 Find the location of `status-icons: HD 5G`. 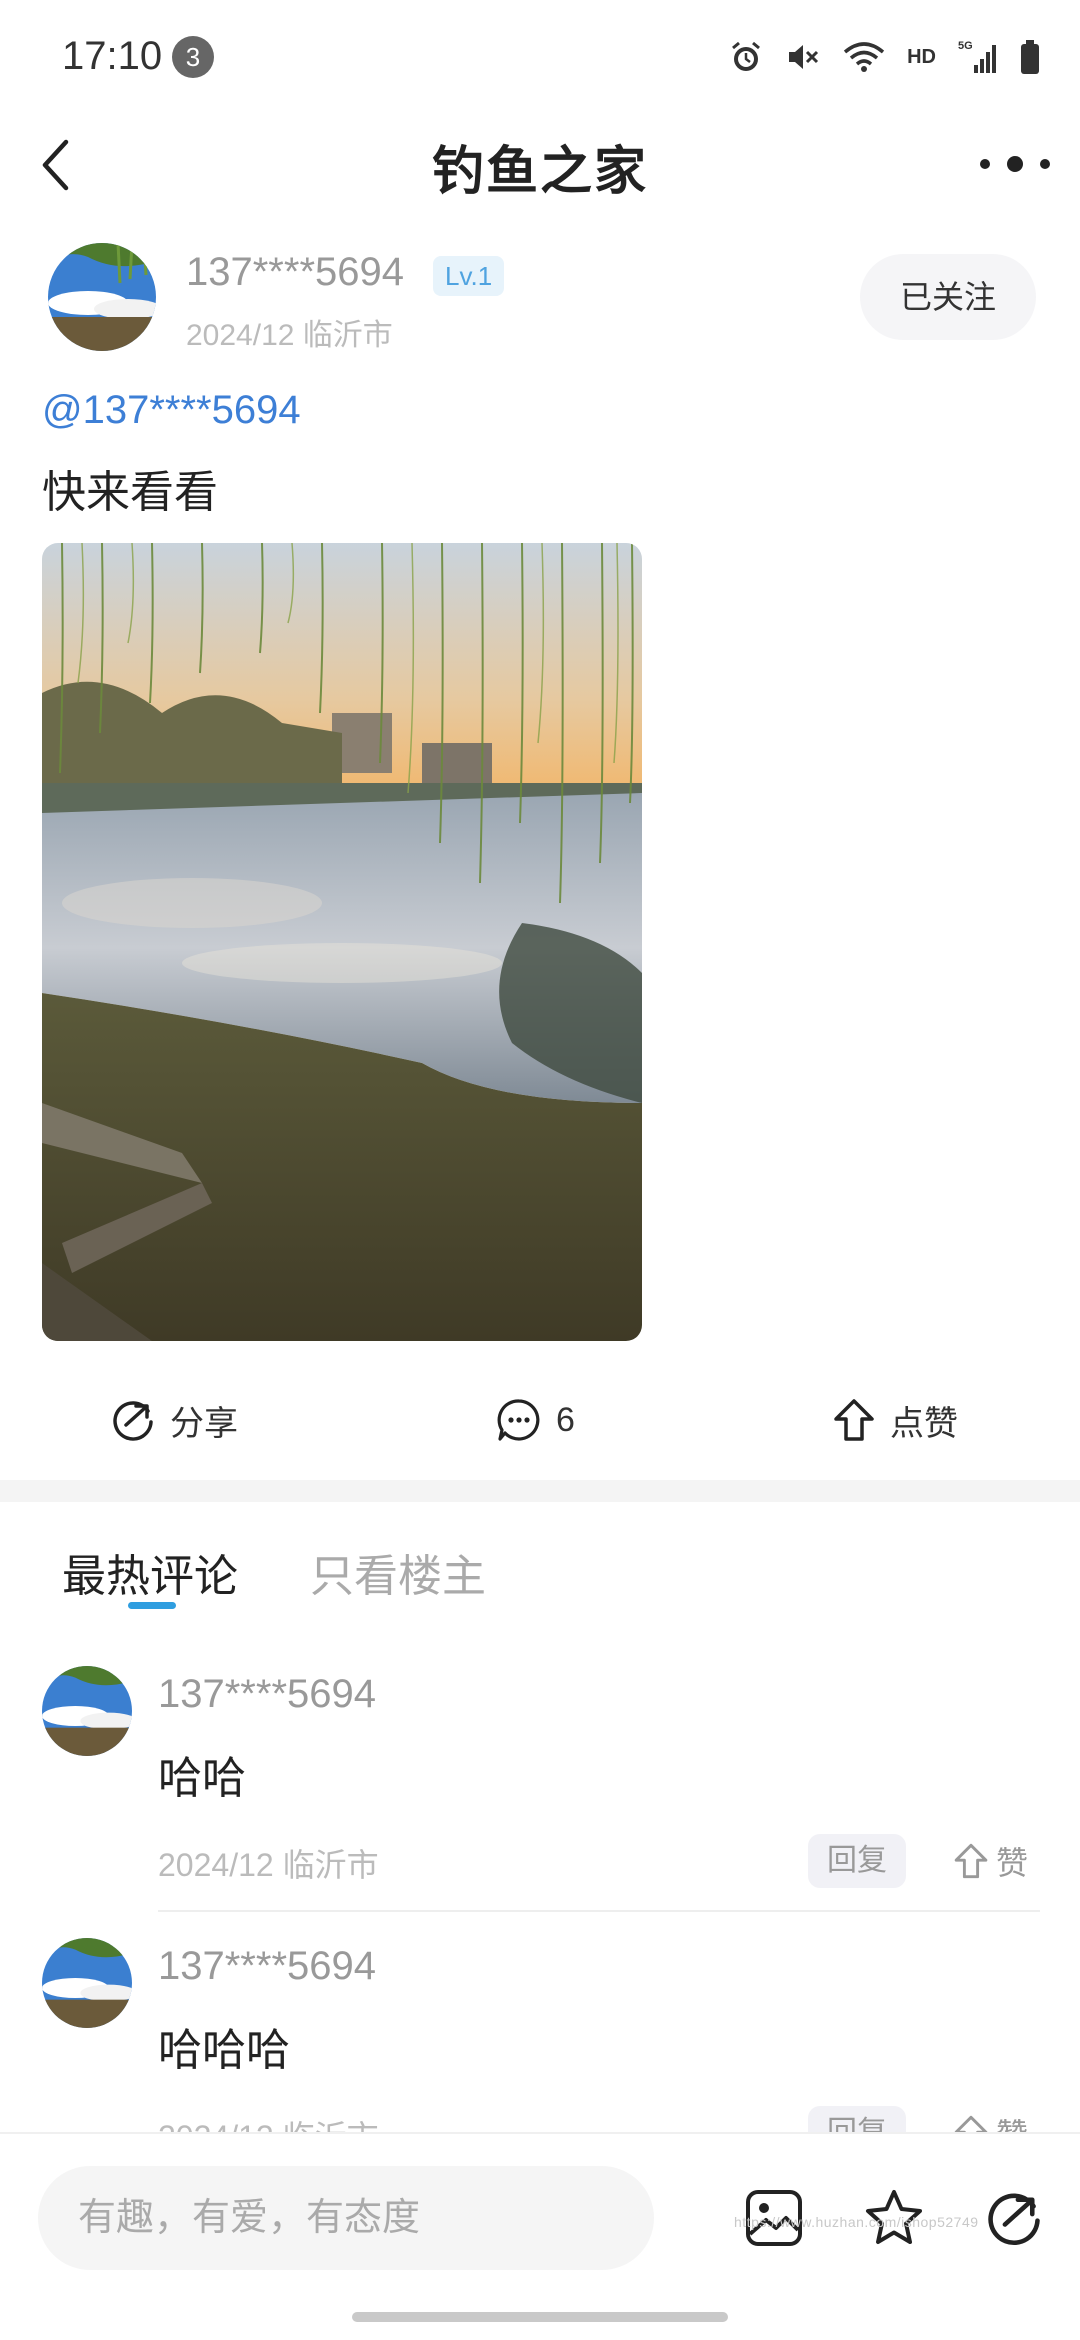

status-icons: HD 5G is located at coordinates (884, 57).